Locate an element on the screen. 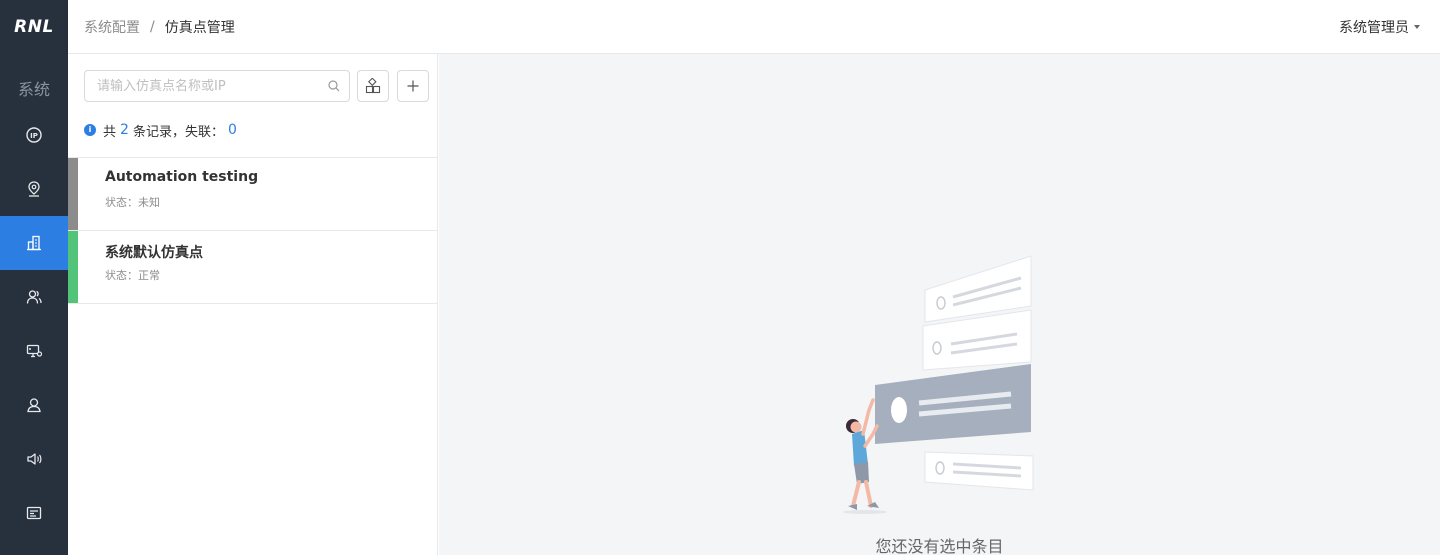 This screenshot has width=1440, height=555. document-icon is located at coordinates (34, 513).